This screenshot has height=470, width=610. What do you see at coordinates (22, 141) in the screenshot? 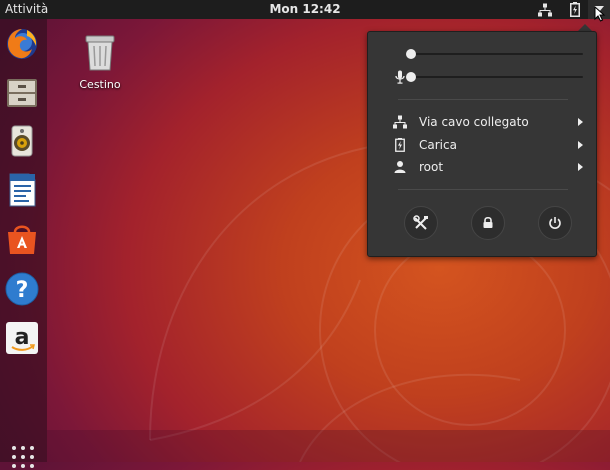
I see `rhythmbox-icon` at bounding box center [22, 141].